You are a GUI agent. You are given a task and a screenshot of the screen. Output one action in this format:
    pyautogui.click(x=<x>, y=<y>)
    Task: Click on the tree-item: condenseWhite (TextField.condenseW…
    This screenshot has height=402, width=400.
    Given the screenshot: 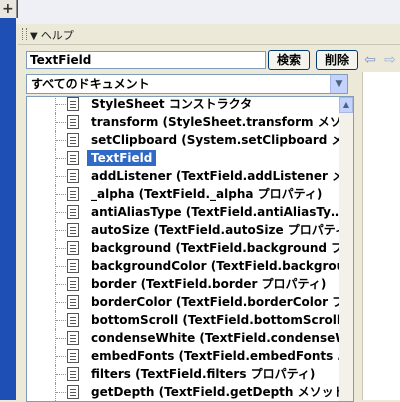 What is the action you would take?
    pyautogui.click(x=190, y=338)
    